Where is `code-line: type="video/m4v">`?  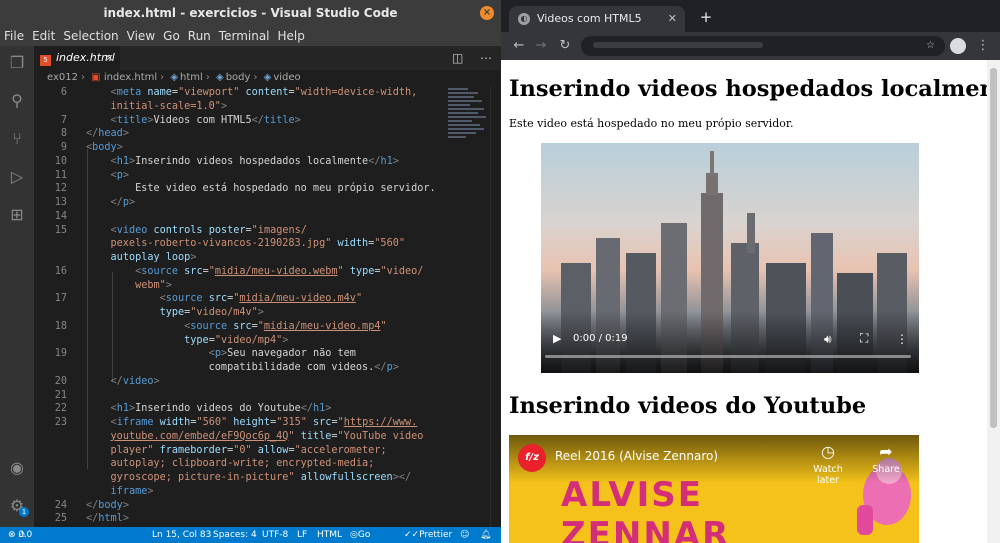
code-line: type="video/m4v"> is located at coordinates (239, 313).